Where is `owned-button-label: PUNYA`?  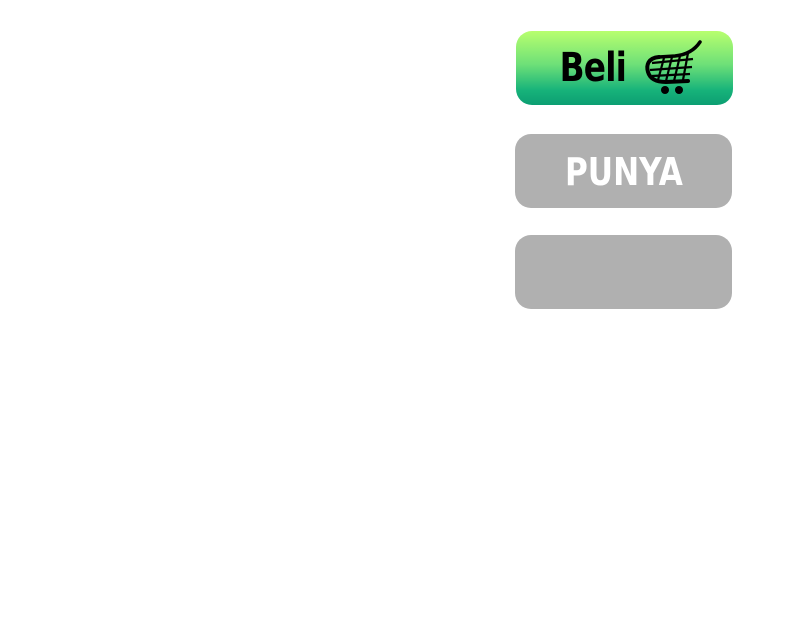
owned-button-label: PUNYA is located at coordinates (623, 172).